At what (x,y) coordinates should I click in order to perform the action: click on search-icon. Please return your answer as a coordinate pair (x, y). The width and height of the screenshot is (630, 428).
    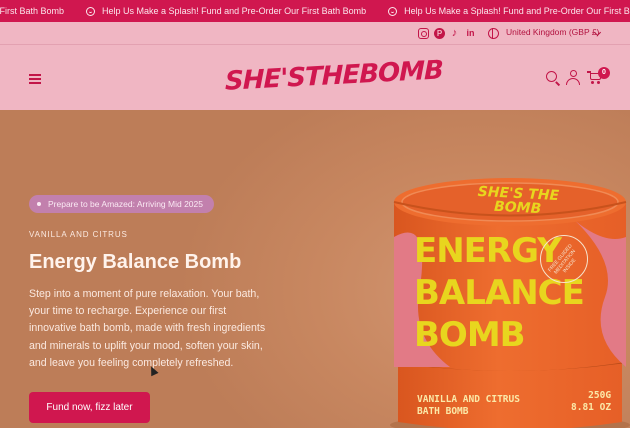
    Looking at the image, I should click on (551, 76).